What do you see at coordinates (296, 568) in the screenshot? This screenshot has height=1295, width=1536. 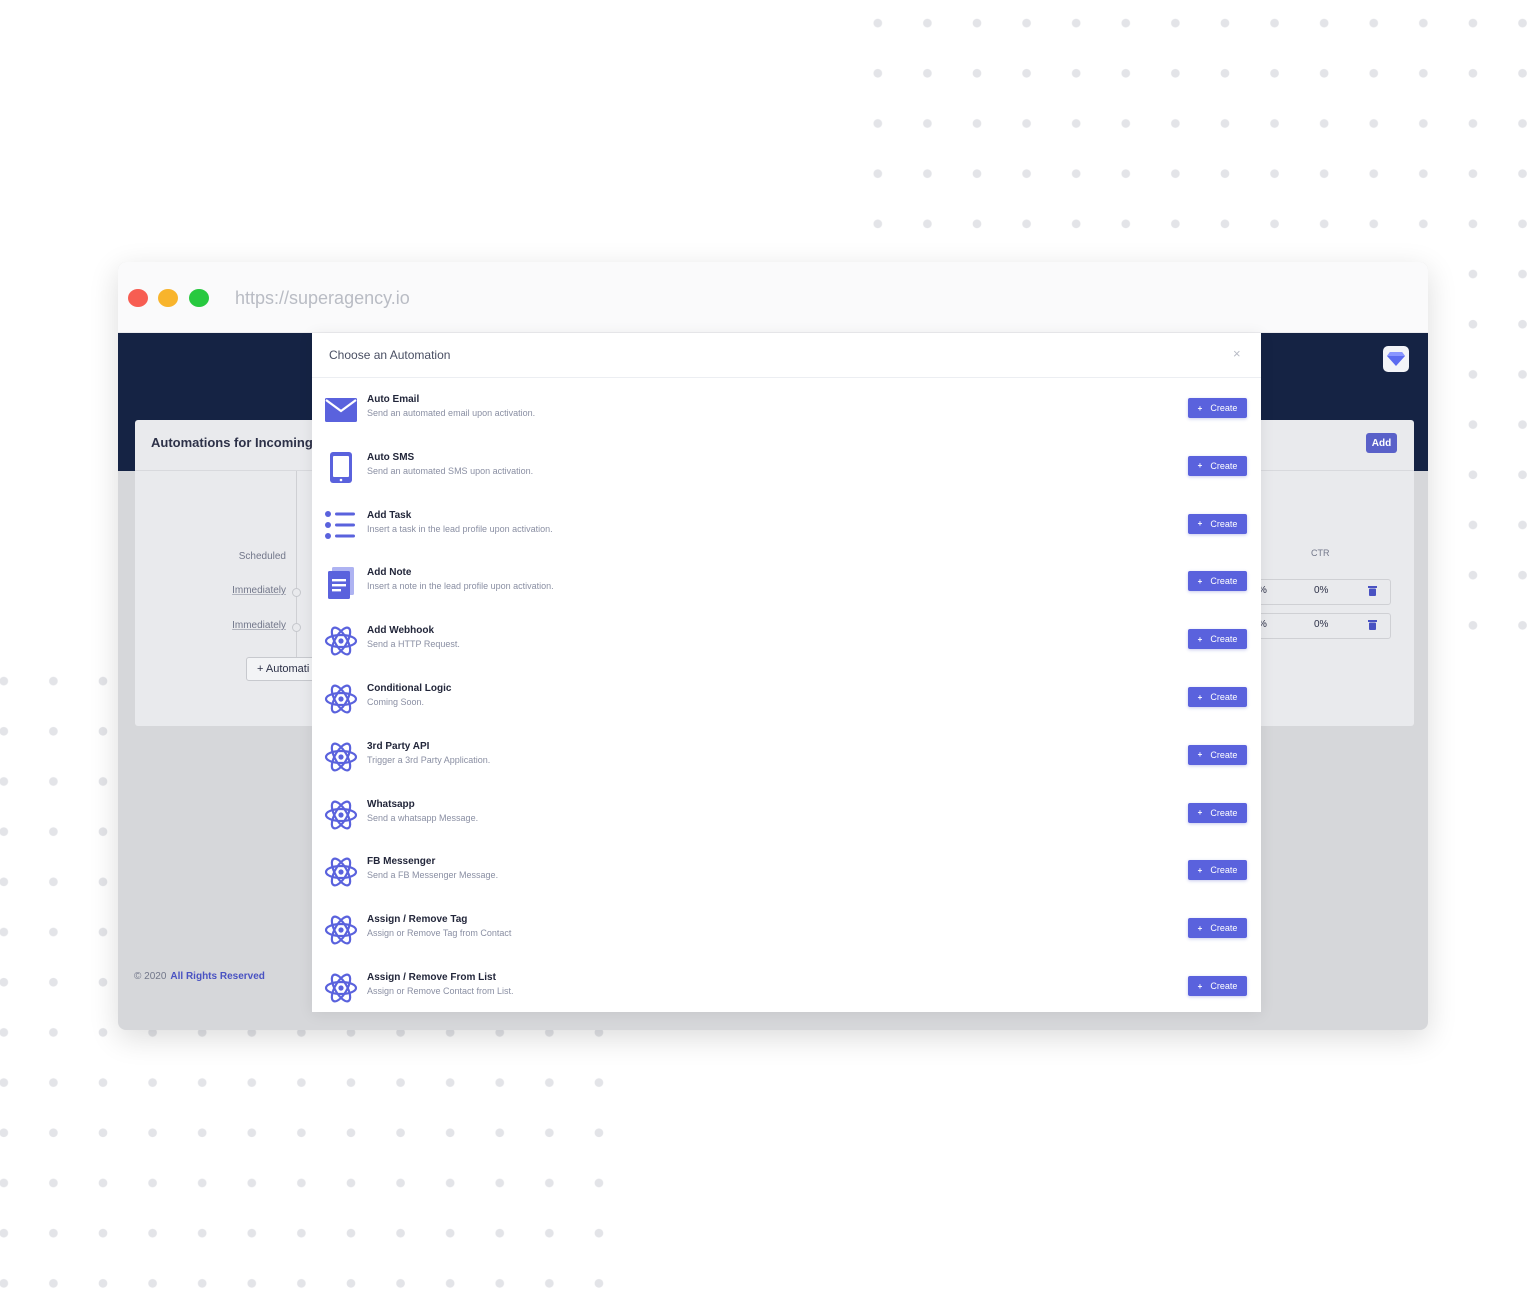 I see `timeline-line` at bounding box center [296, 568].